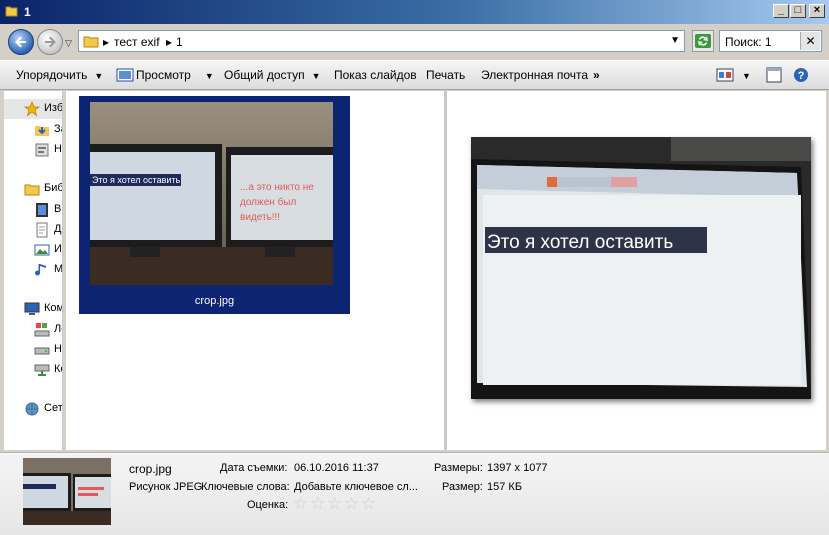 The height and width of the screenshot is (535, 829). Describe the element at coordinates (136, 180) in the screenshot. I see `thumb-caption-left: Это я хотел оставить` at that location.